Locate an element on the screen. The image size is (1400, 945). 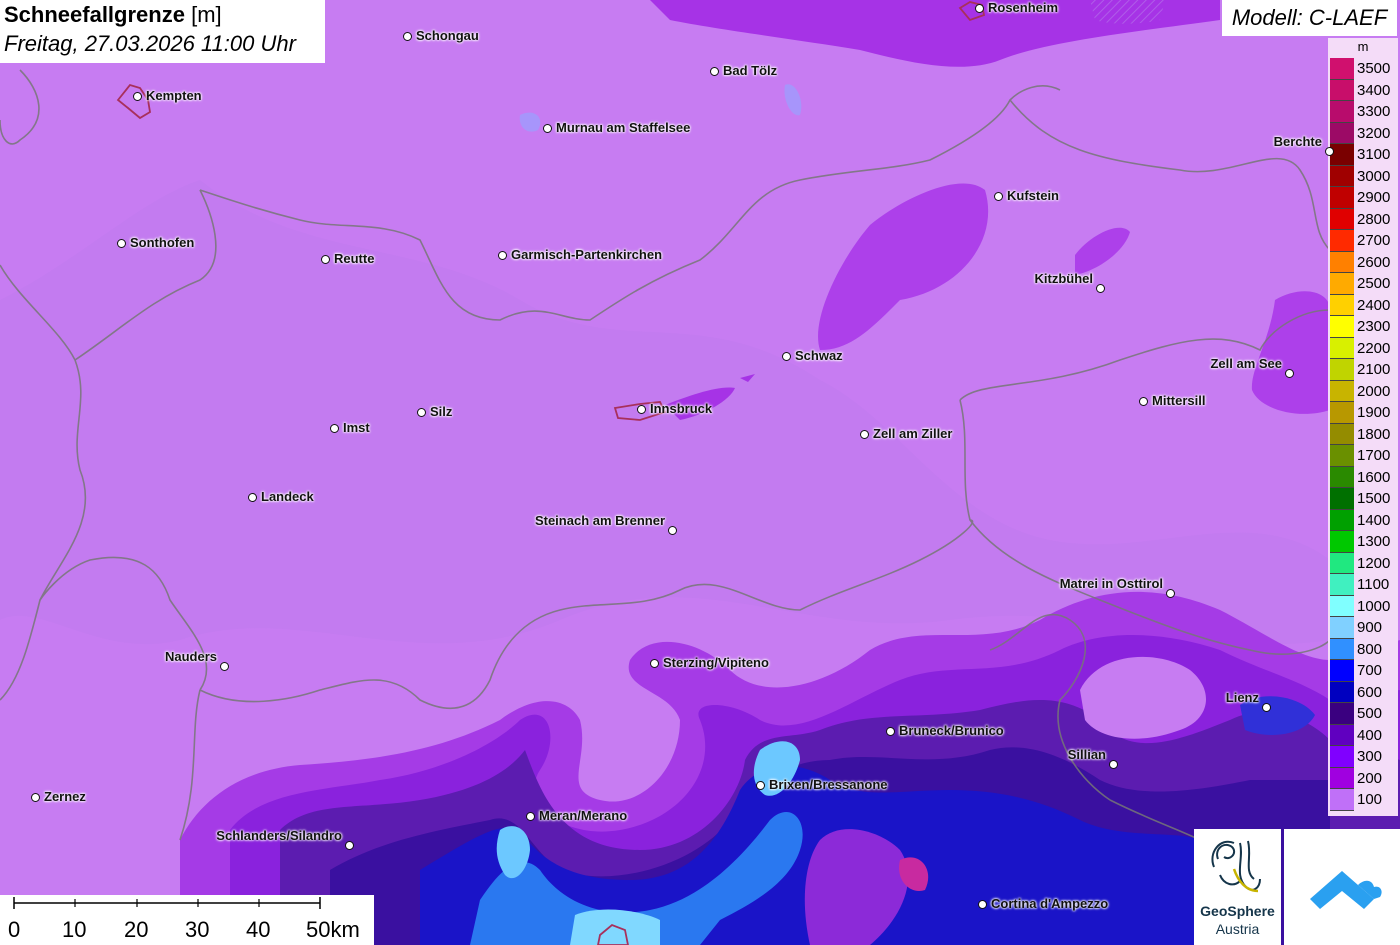
legend-entry: 2500 is located at coordinates (1363, 284).